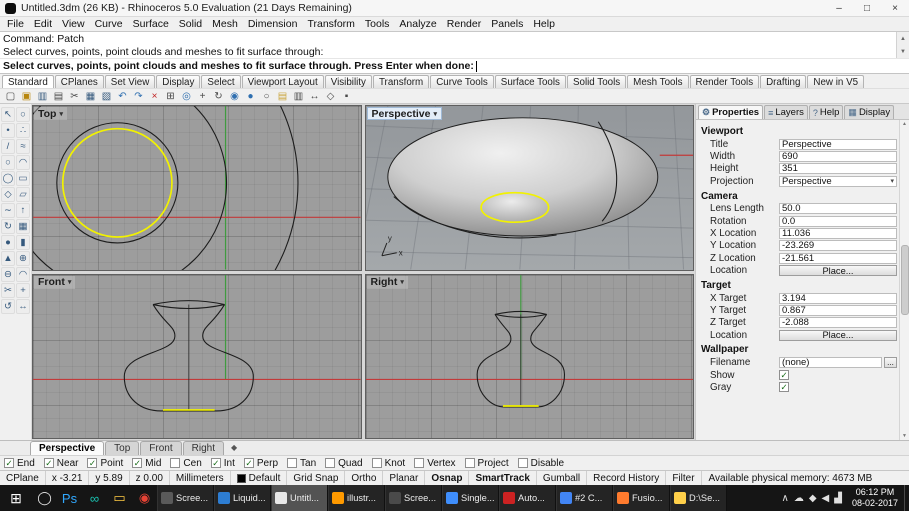 This screenshot has height=511, width=909. I want to click on menu-item-panels: Panels, so click(507, 24).